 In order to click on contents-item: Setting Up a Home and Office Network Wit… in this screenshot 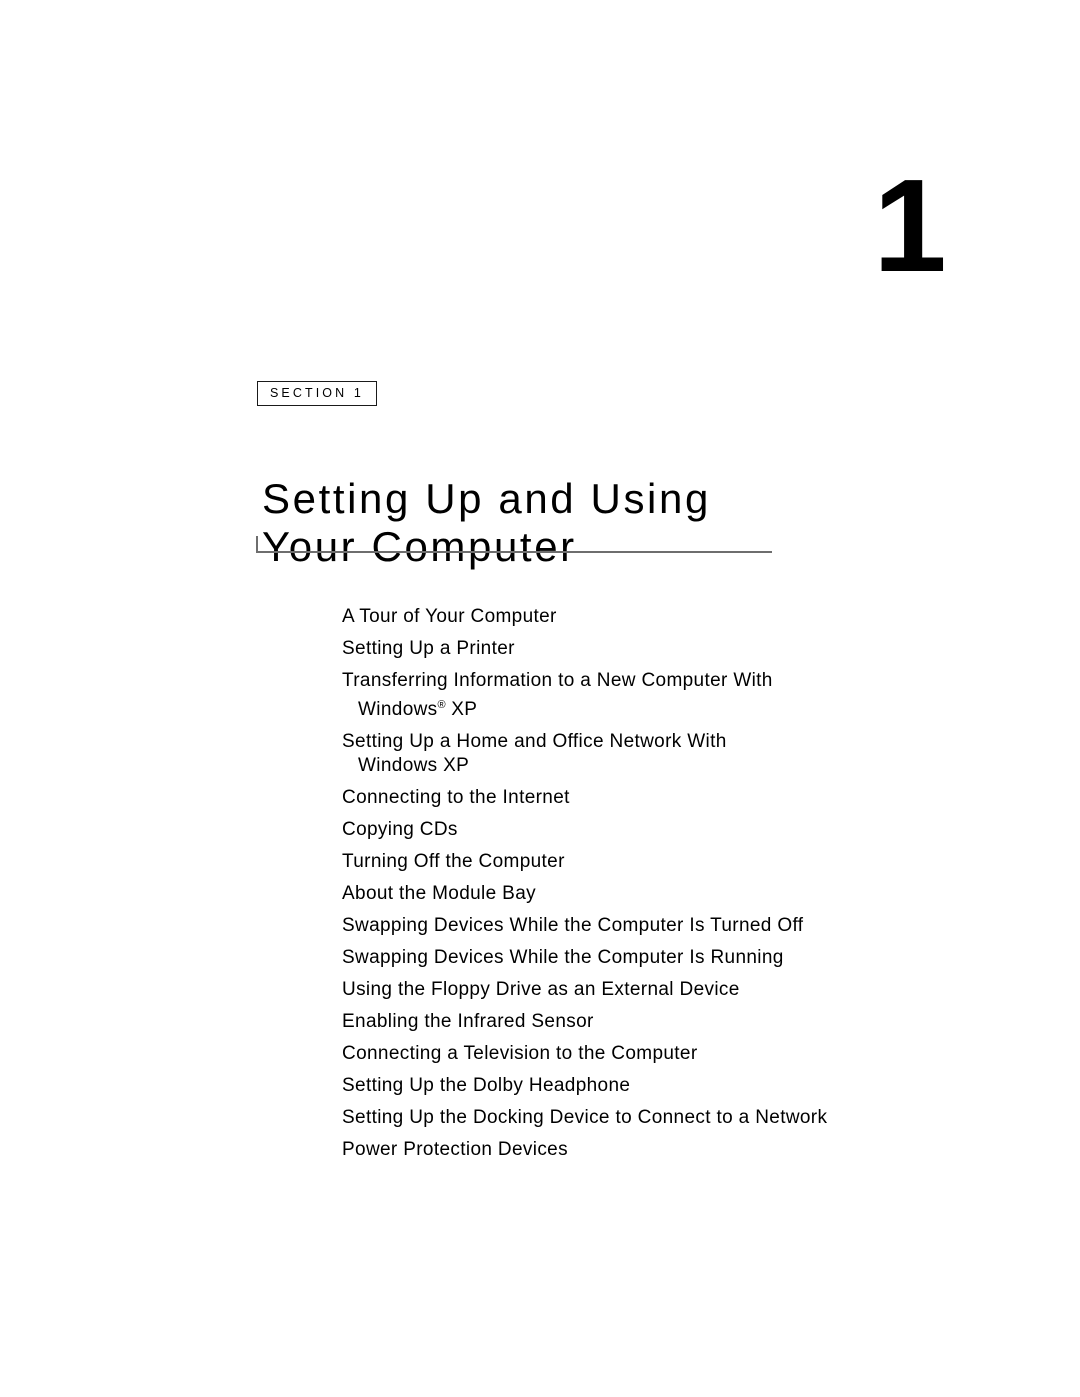, I will do `click(602, 754)`.